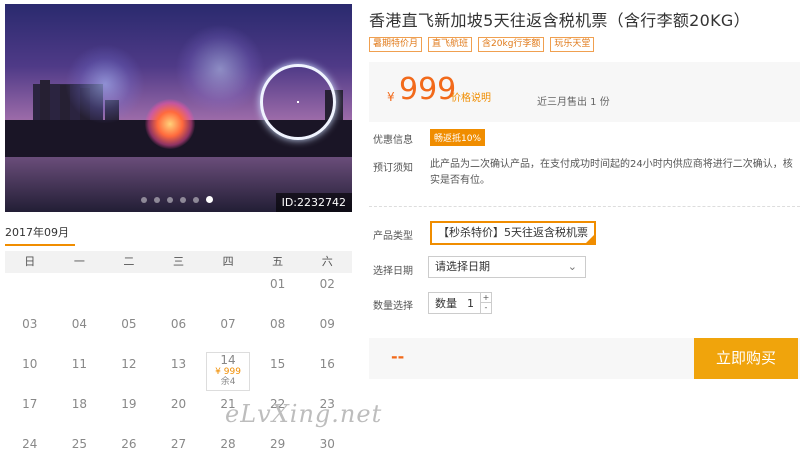 The width and height of the screenshot is (800, 473). I want to click on quantity-stepper: 数量 1 + -, so click(460, 303).